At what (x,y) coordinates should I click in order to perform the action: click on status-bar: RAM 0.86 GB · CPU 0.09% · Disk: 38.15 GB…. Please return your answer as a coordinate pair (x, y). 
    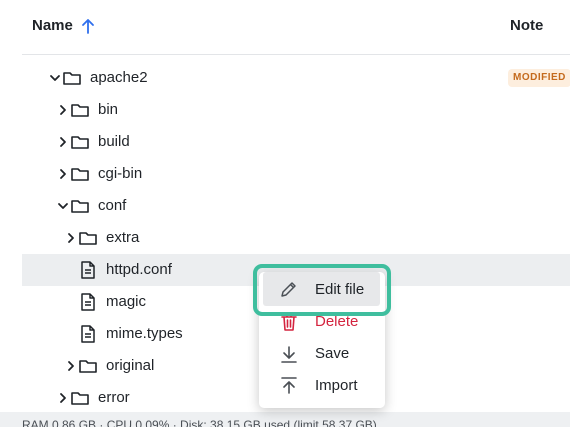
    Looking at the image, I should click on (285, 419).